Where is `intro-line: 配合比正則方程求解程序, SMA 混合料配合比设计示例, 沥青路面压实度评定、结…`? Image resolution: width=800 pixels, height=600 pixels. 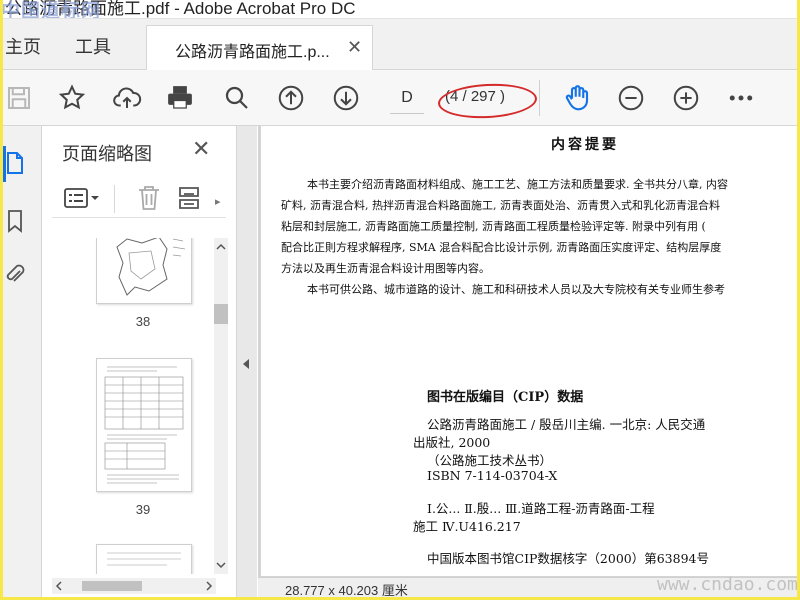
intro-line: 配合比正則方程求解程序, SMA 混合料配合比设计示例, 沥青路面压实度评定、结… is located at coordinates (501, 247).